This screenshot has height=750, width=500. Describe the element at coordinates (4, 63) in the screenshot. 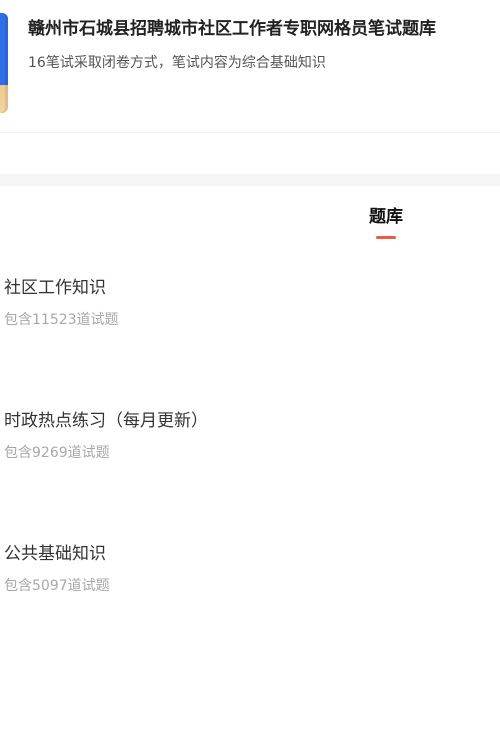

I see `book-cover-icon` at that location.